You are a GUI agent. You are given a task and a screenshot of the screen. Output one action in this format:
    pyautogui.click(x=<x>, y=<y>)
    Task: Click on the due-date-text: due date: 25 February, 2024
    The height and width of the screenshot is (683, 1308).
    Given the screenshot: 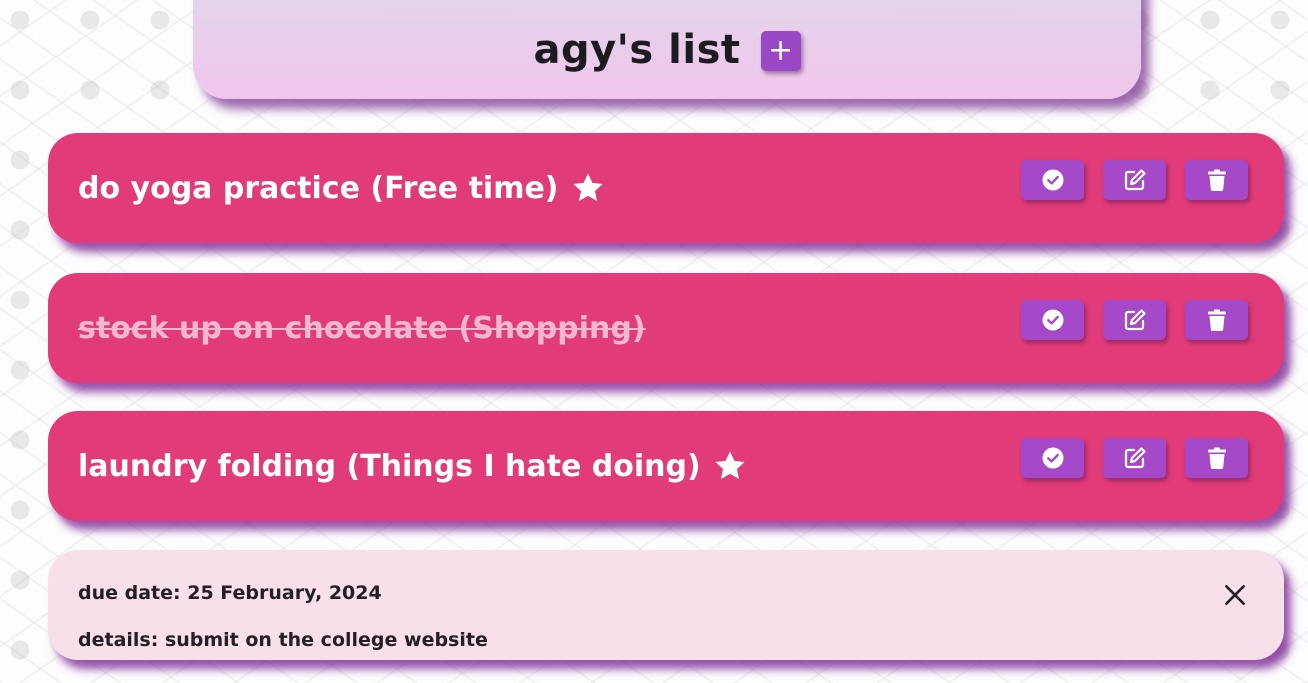 What is the action you would take?
    pyautogui.click(x=230, y=593)
    